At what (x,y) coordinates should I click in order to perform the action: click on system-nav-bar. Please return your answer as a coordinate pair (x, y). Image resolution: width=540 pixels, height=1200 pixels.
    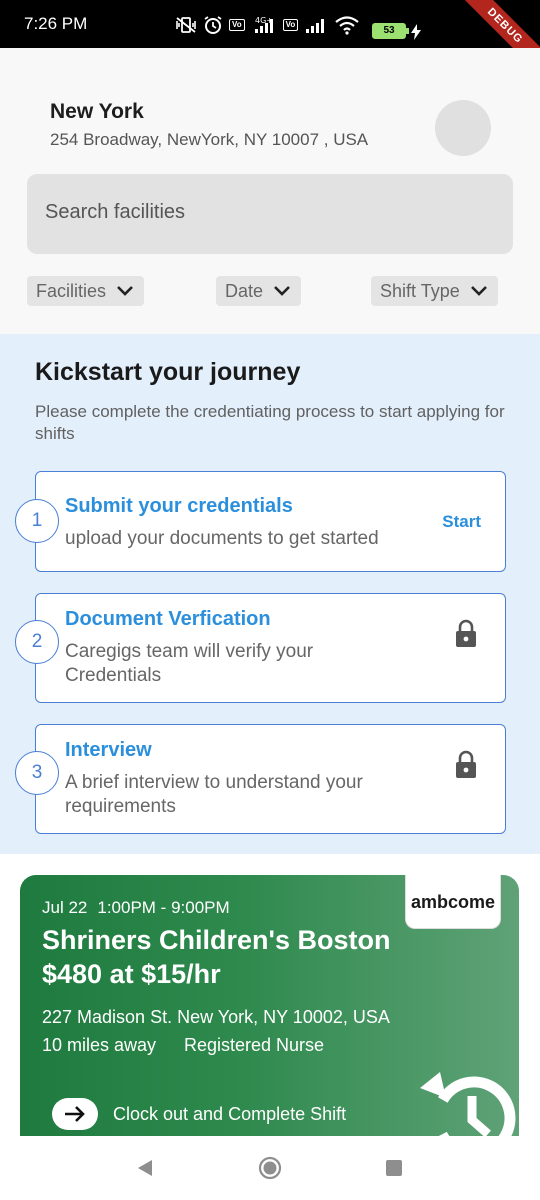
    Looking at the image, I should click on (270, 1168).